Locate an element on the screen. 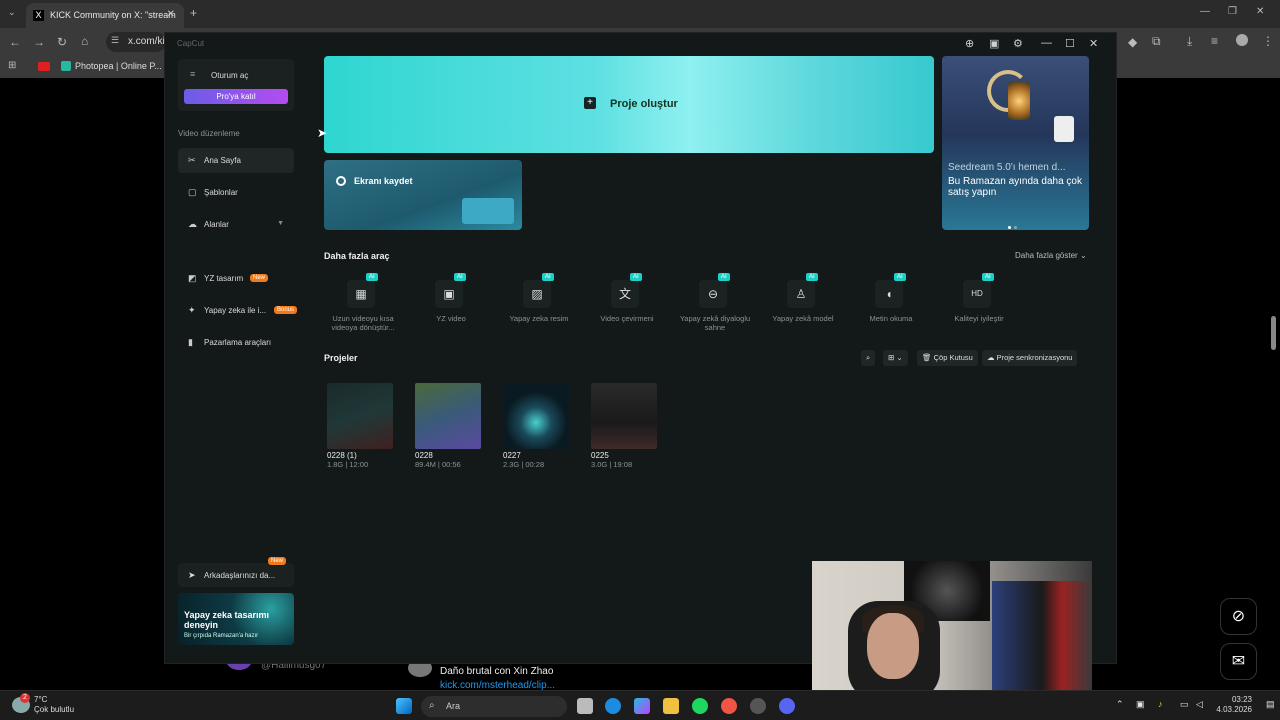  apps-icon: ⊞ is located at coordinates (12, 65).